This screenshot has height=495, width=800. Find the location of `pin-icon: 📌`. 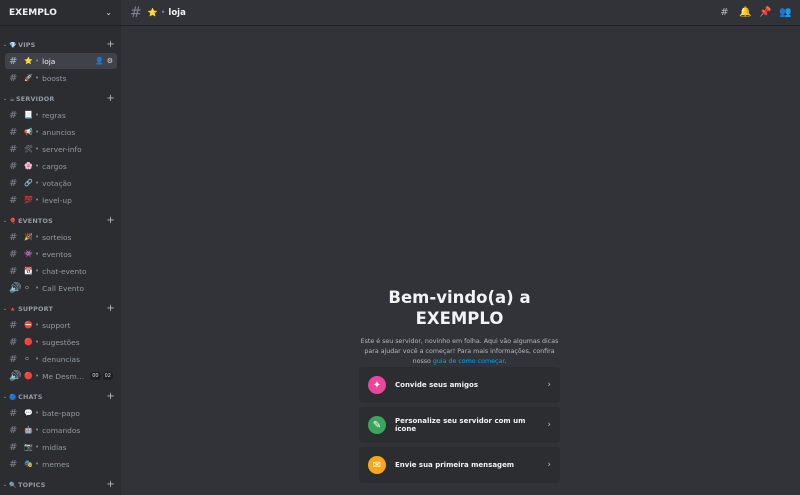

pin-icon: 📌 is located at coordinates (765, 12).